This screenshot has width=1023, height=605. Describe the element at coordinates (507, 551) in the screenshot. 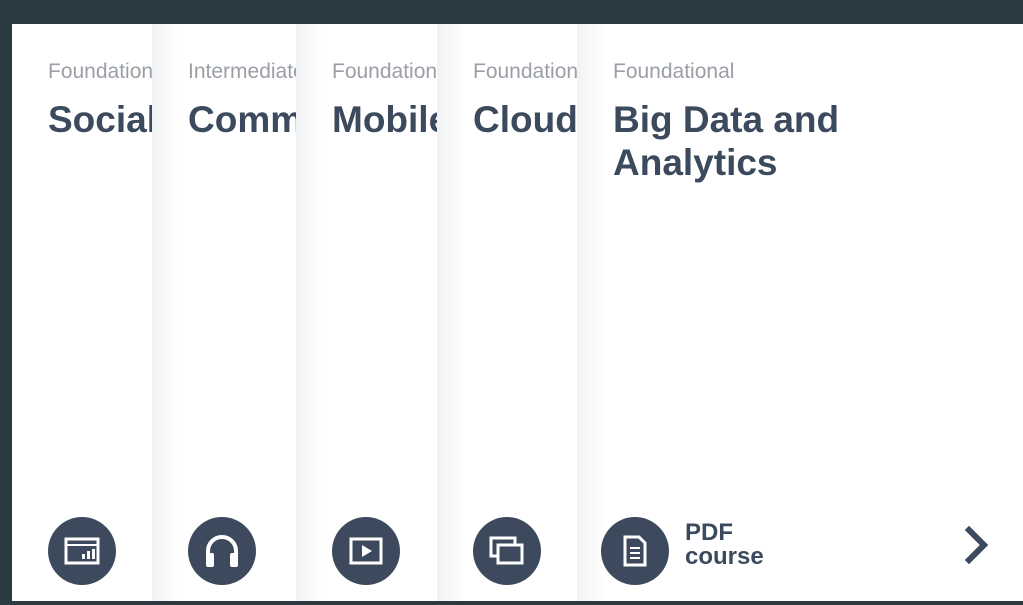

I see `windows-icon` at that location.